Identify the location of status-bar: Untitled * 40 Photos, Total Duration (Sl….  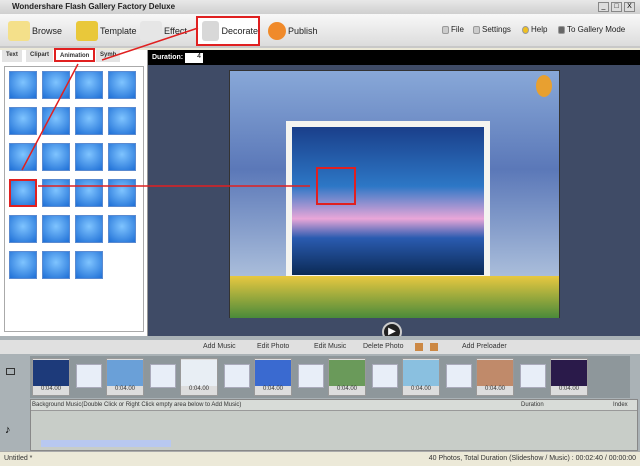
(320, 458).